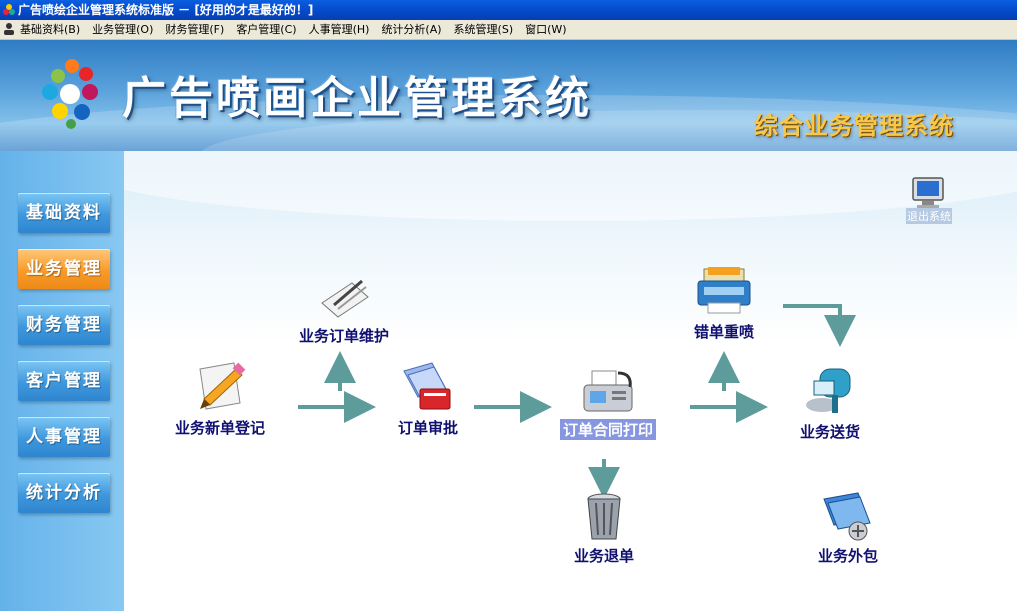 Image resolution: width=1017 pixels, height=611 pixels. Describe the element at coordinates (411, 29) in the screenshot. I see `menu-statistics: 统计分析(A)` at that location.